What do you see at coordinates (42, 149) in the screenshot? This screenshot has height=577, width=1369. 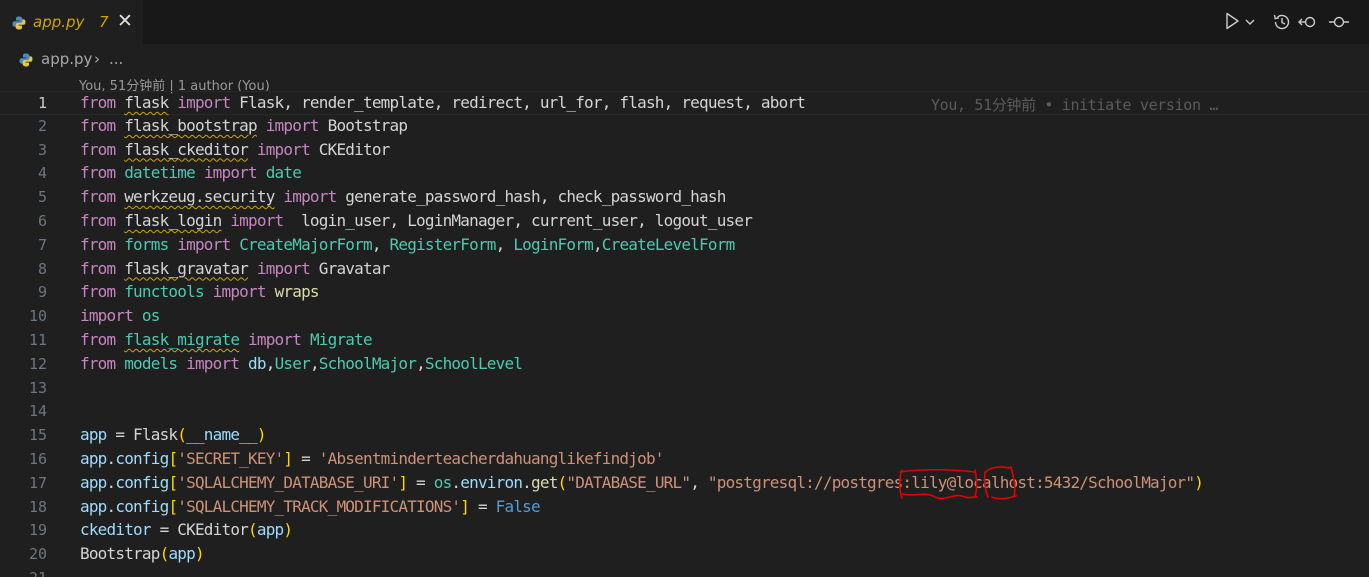 I see `line-number: 3` at bounding box center [42, 149].